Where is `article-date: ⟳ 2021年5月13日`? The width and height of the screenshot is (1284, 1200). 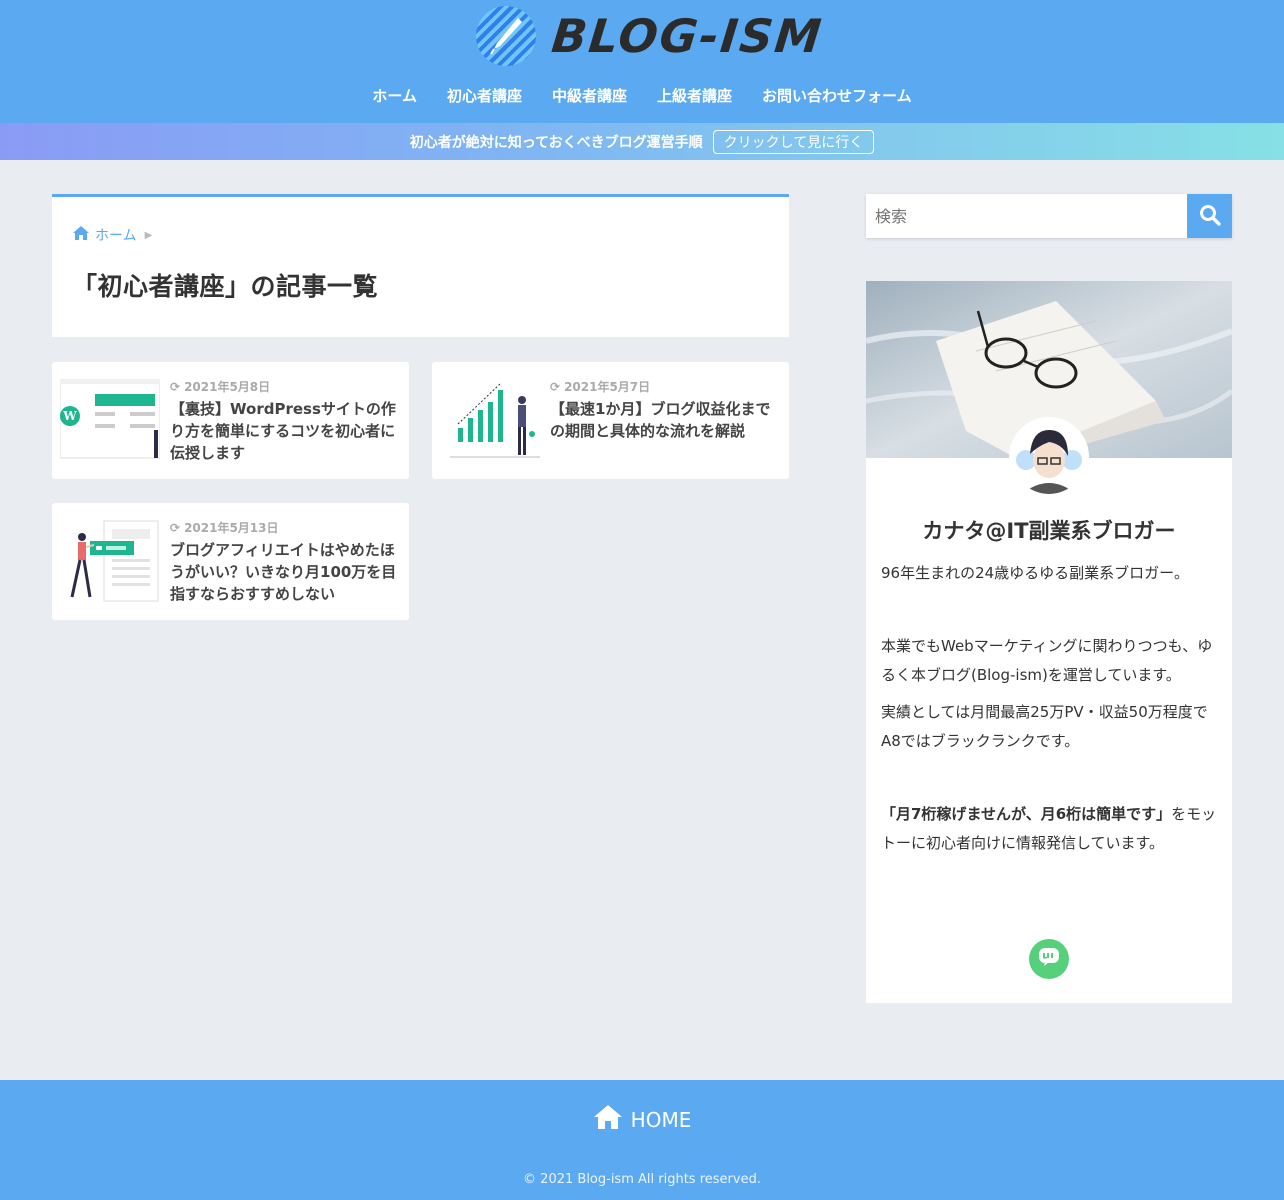
article-date: ⟳ 2021年5月13日 is located at coordinates (224, 528).